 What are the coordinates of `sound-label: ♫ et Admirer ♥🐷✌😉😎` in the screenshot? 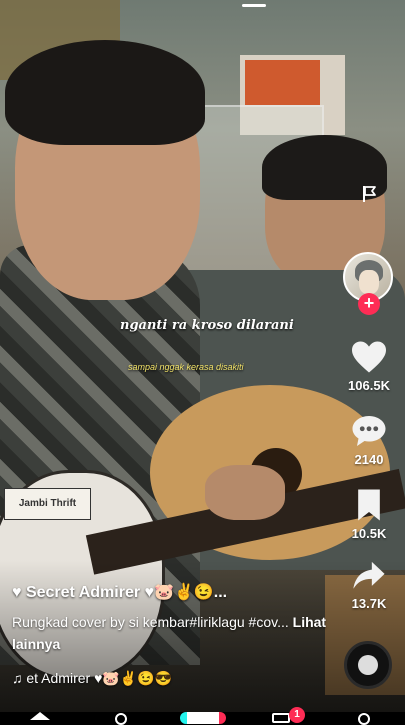 It's located at (92, 678).